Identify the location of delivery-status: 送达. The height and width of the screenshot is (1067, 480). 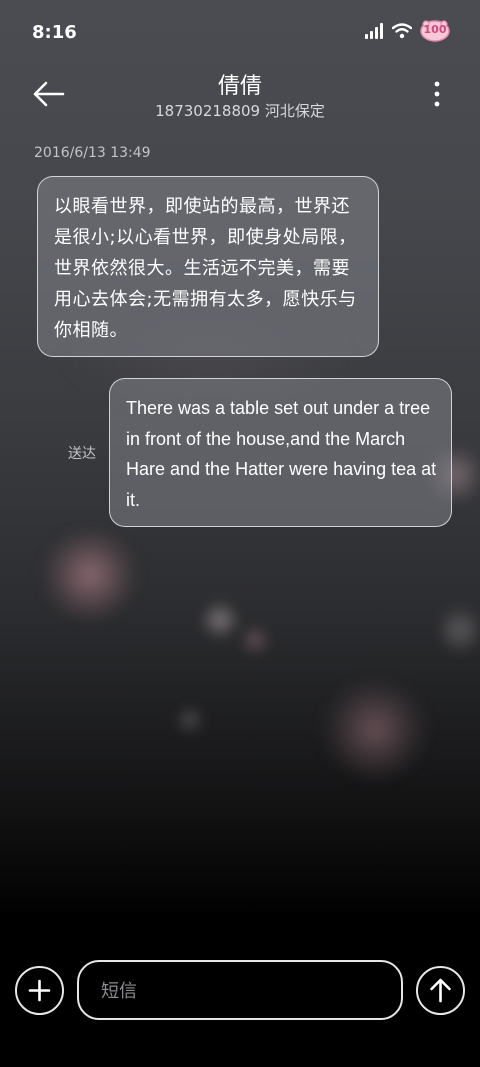
(82, 454).